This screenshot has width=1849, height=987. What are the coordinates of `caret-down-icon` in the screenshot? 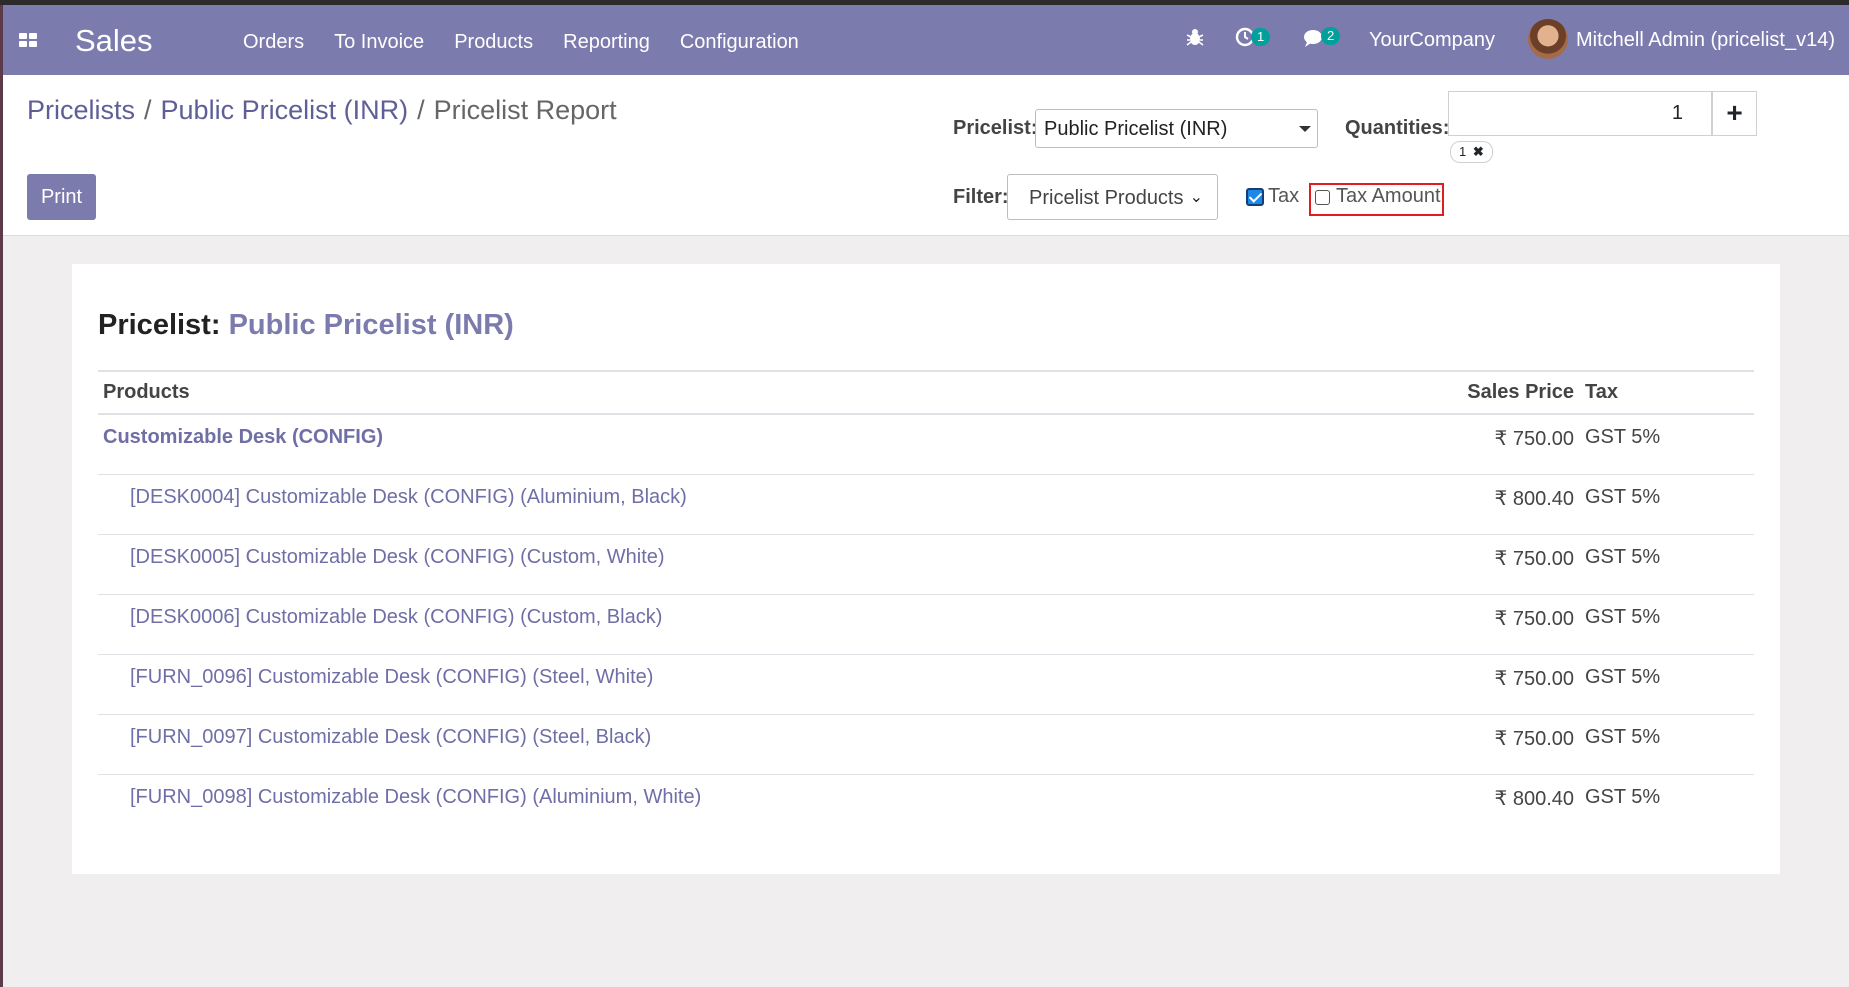 It's located at (1305, 129).